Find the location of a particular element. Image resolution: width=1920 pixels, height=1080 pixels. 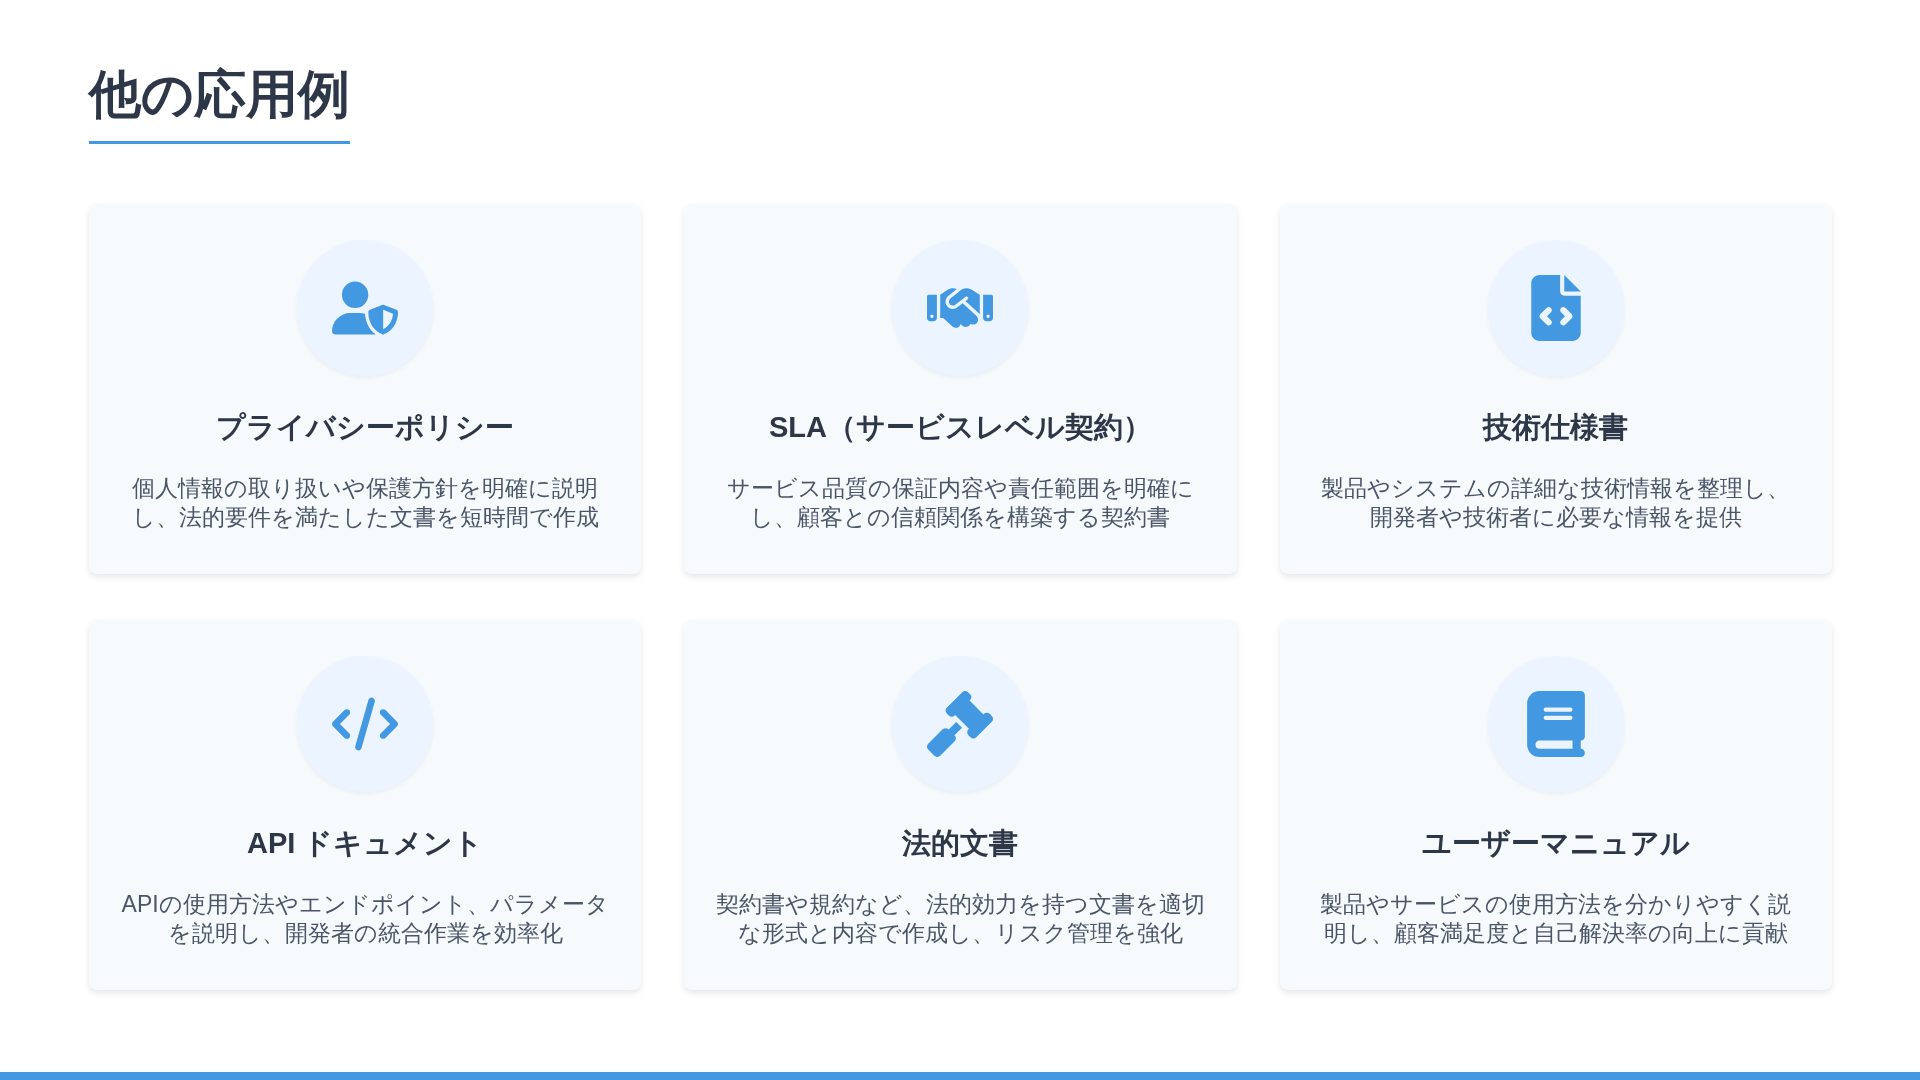

card-description: 個人情報の取り扱いや保護方針を明確に説明し、法的要件を満たした文書を短時間で作成 is located at coordinates (365, 502).